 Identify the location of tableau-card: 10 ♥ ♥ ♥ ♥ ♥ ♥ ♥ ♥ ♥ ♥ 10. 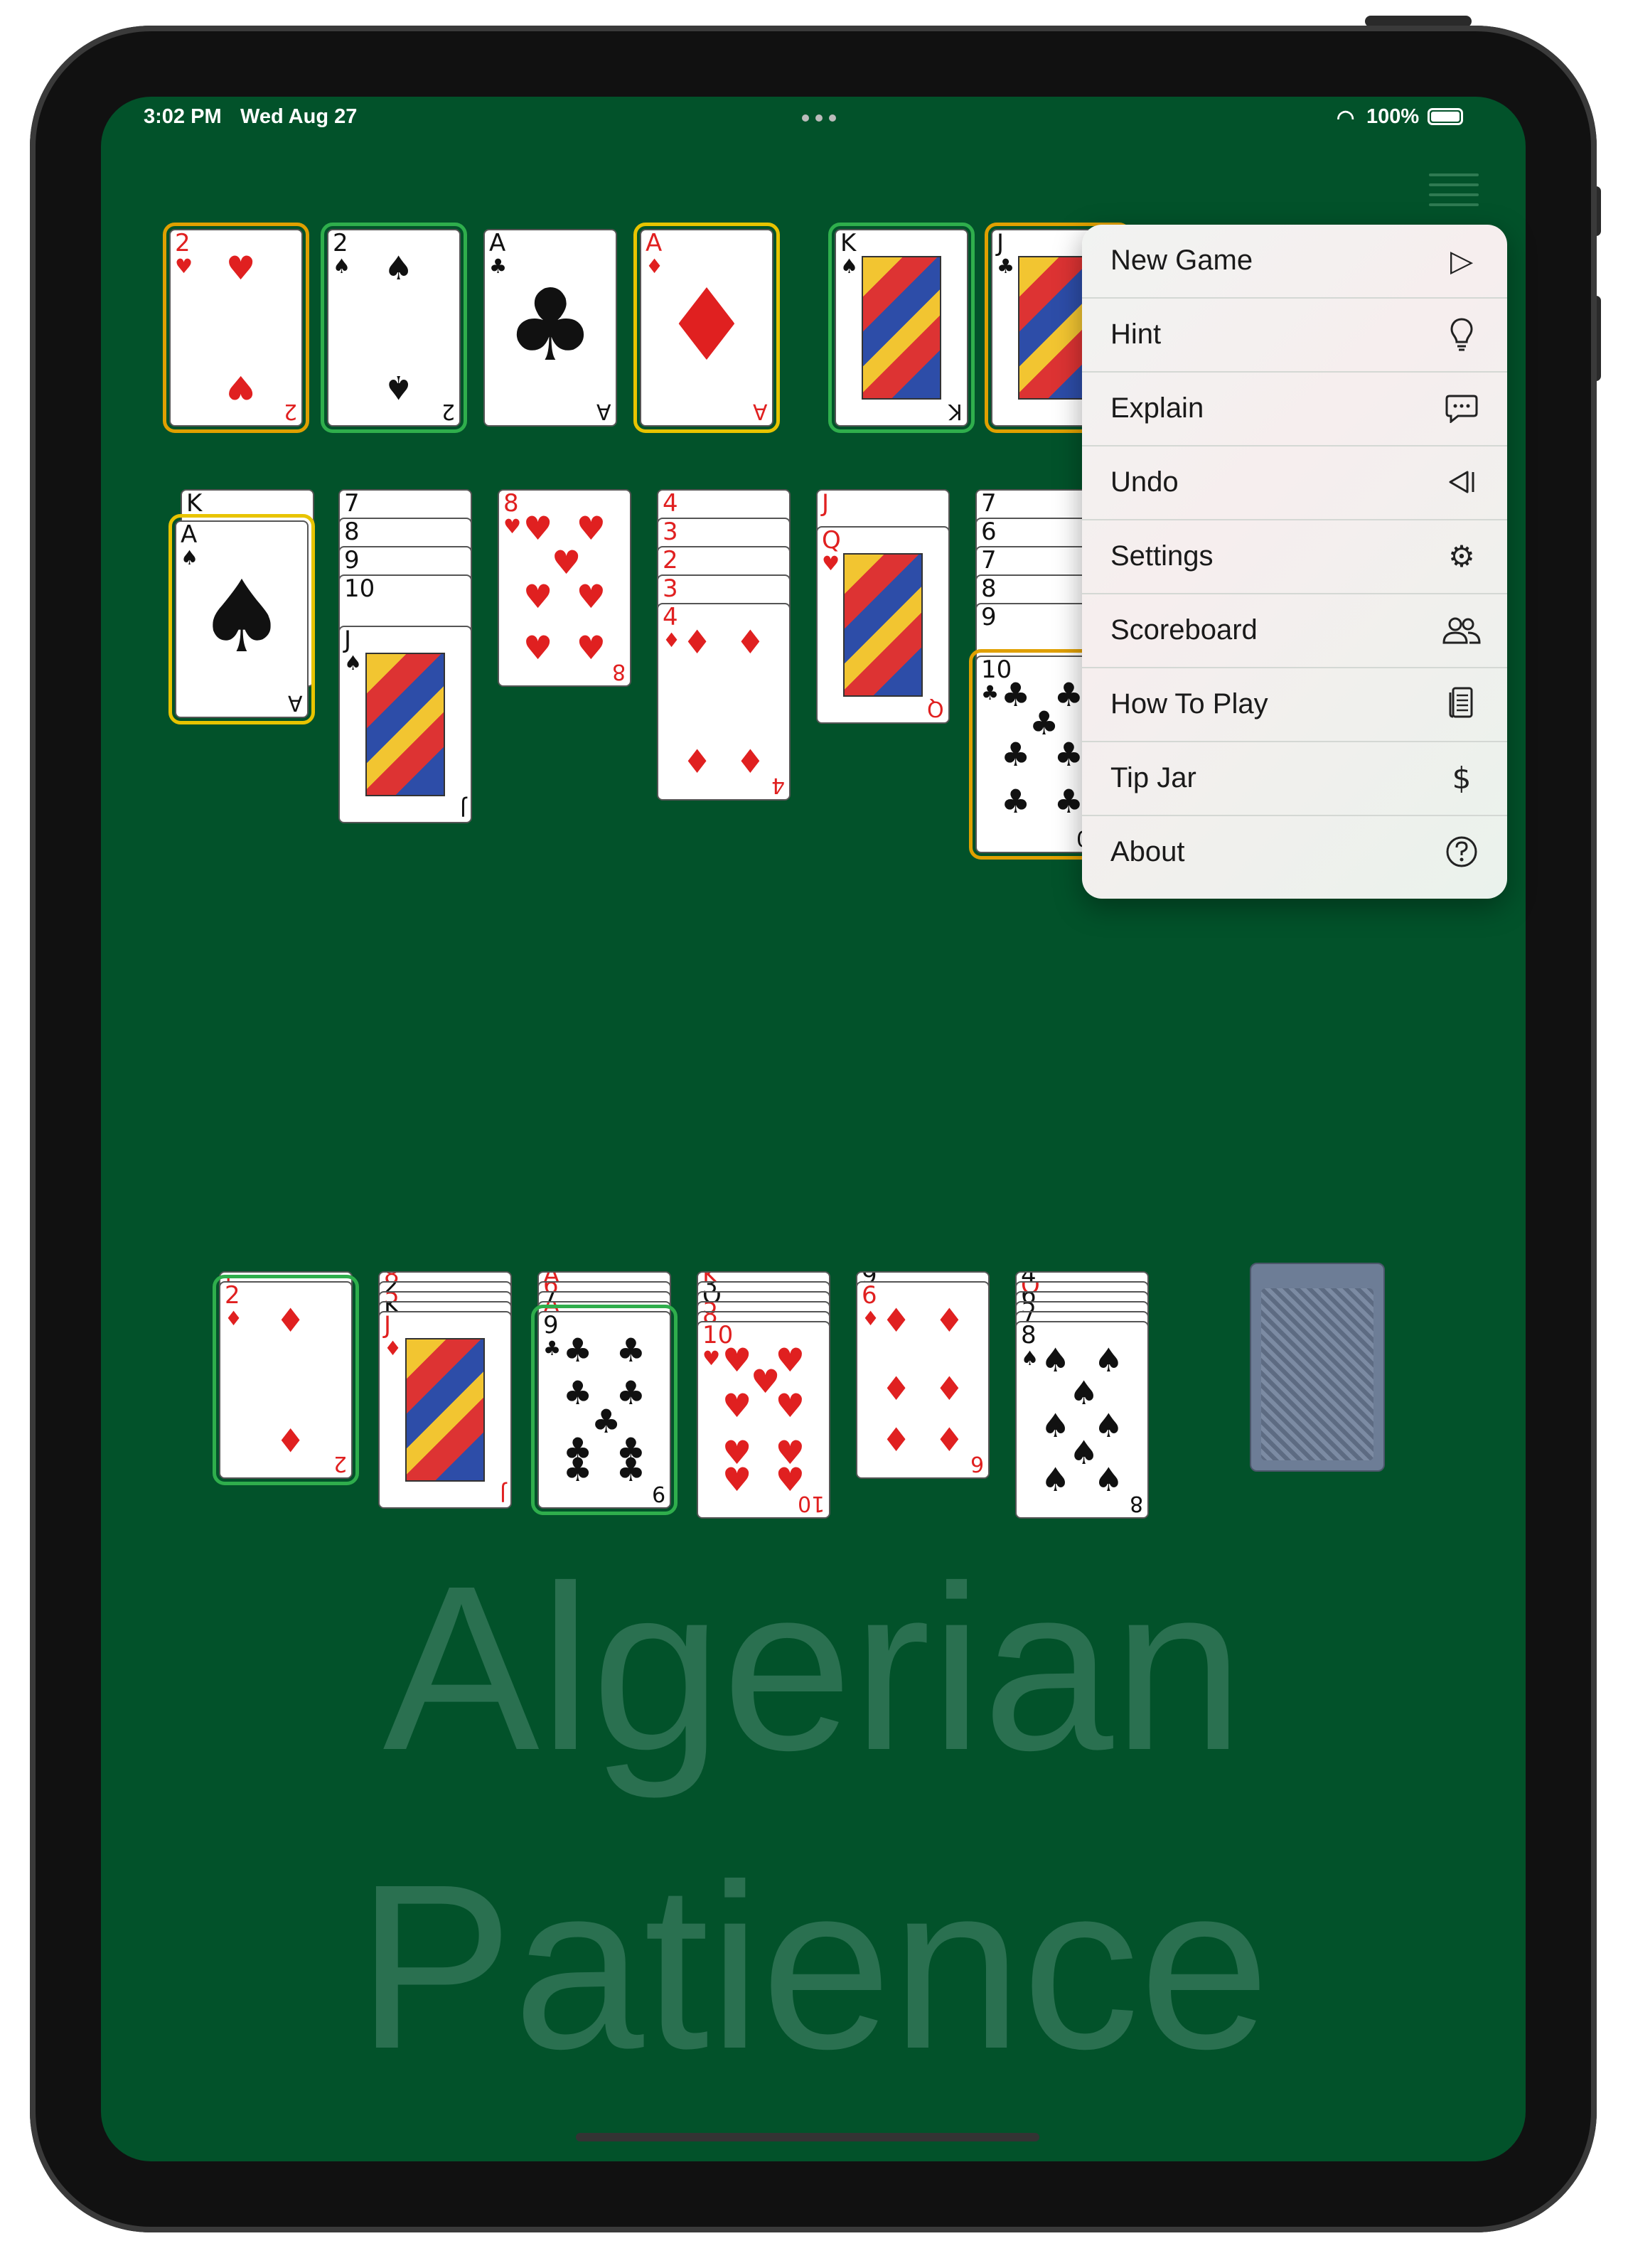
(763, 1420).